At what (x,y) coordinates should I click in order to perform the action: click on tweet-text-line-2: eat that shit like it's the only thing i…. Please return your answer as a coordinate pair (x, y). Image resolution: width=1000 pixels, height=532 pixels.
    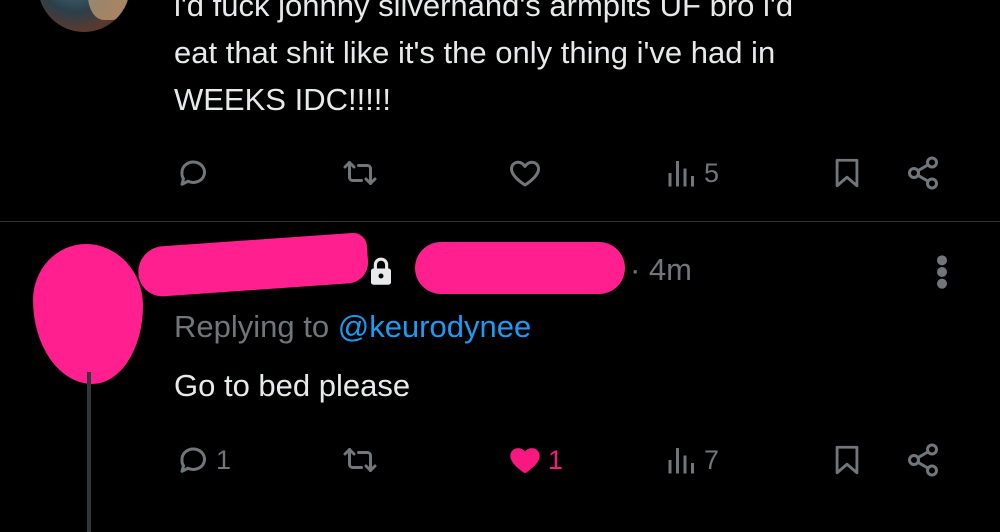
    Looking at the image, I should click on (475, 52).